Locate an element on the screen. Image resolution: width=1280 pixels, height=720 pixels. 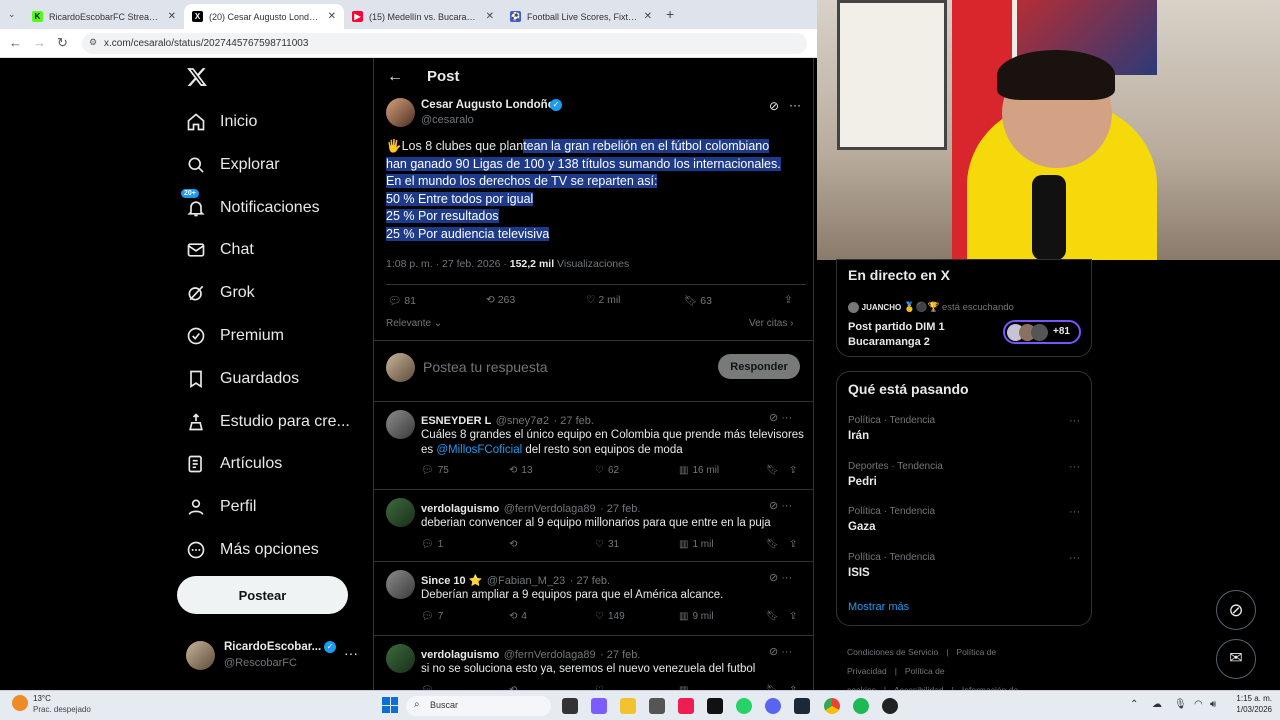
like-action: ♡ 62 is located at coordinates (607, 470).